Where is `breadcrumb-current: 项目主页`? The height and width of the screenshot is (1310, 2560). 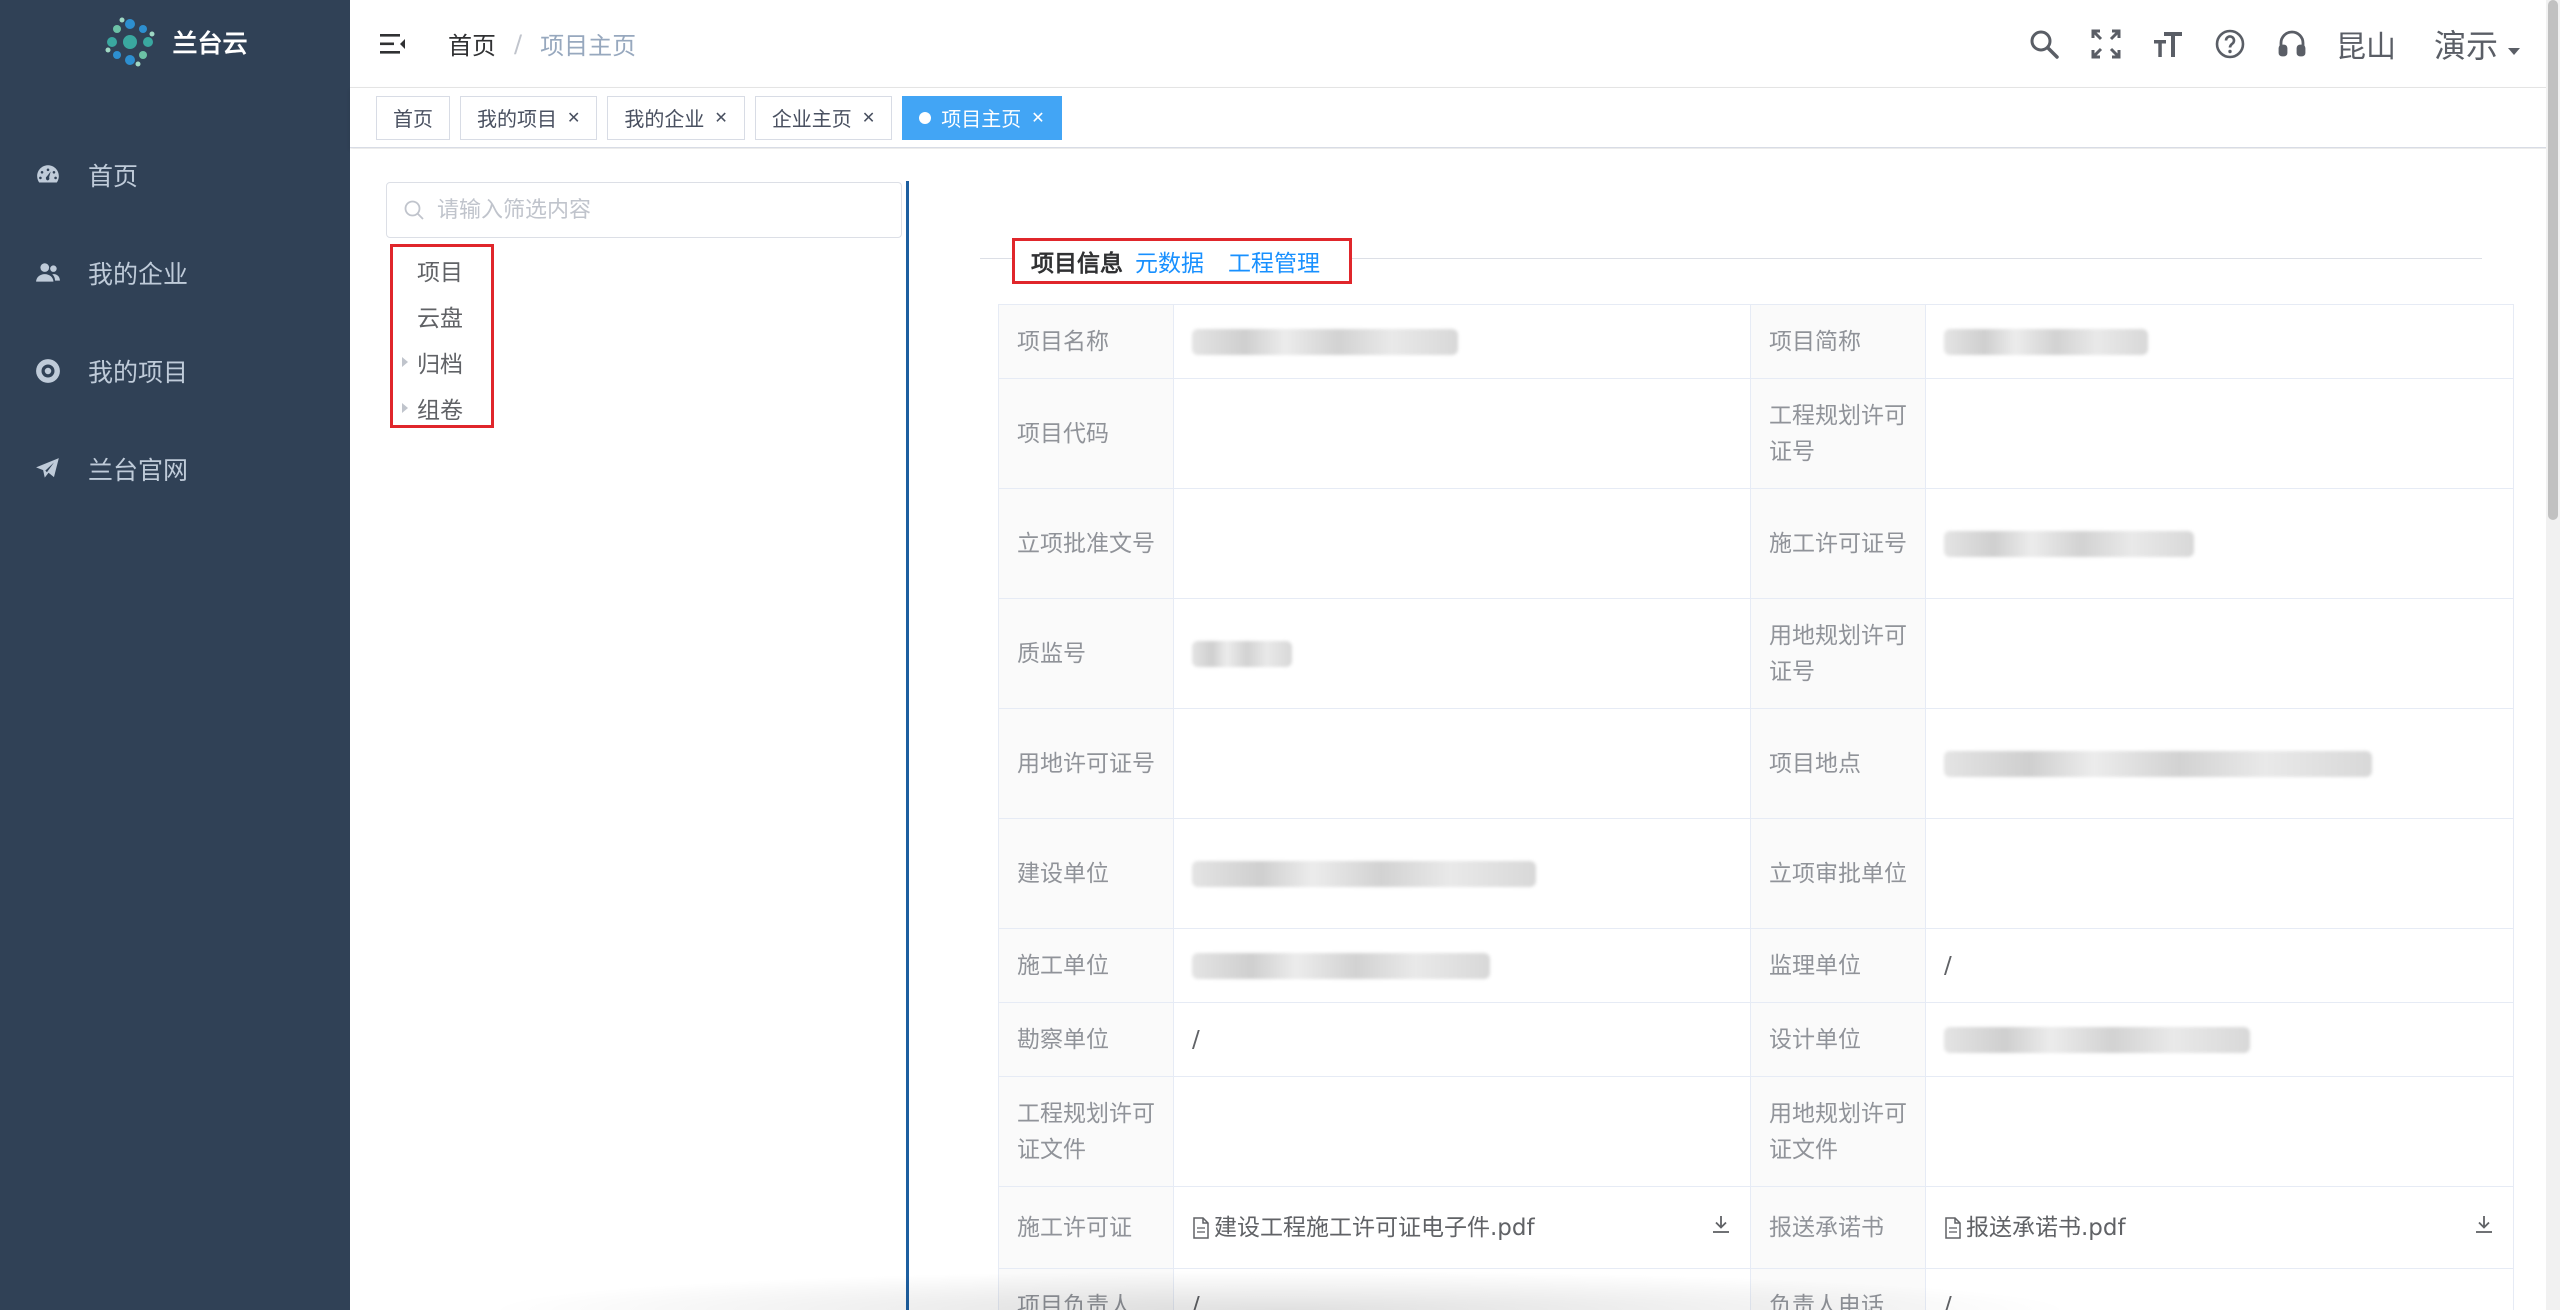 breadcrumb-current: 项目主页 is located at coordinates (588, 46).